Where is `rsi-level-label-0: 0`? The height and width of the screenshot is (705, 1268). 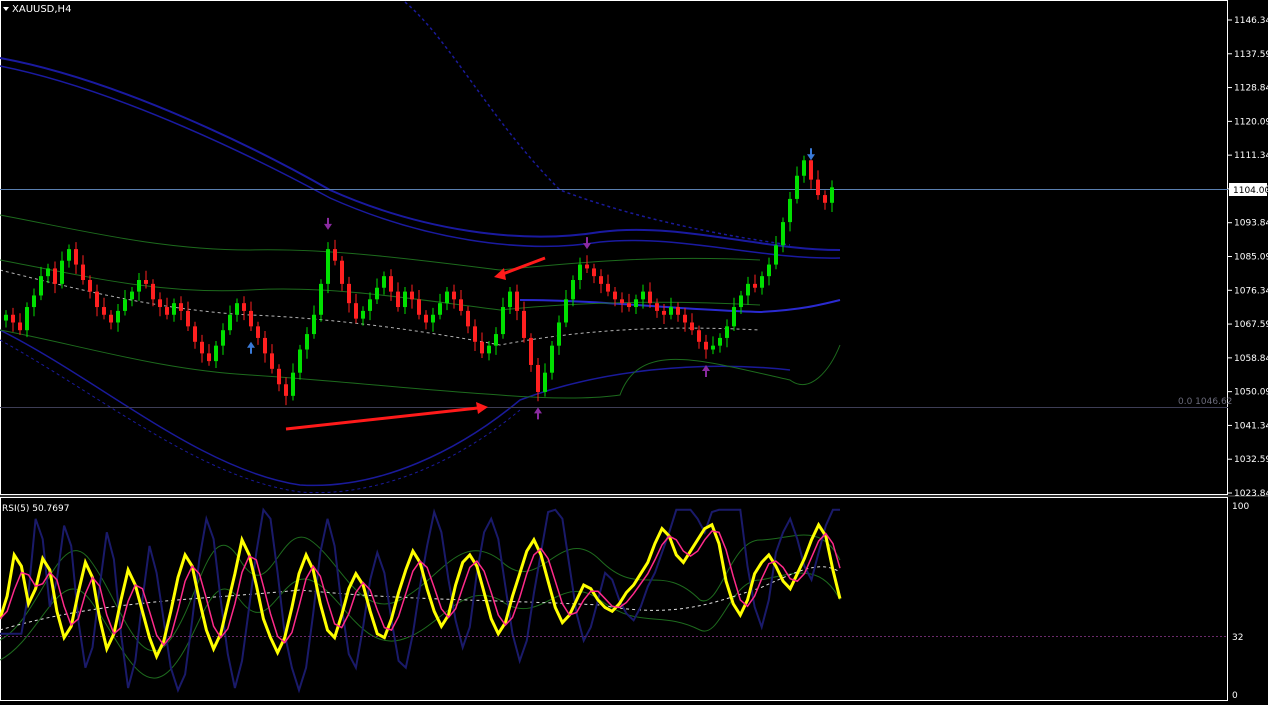 rsi-level-label-0: 0 is located at coordinates (1235, 696).